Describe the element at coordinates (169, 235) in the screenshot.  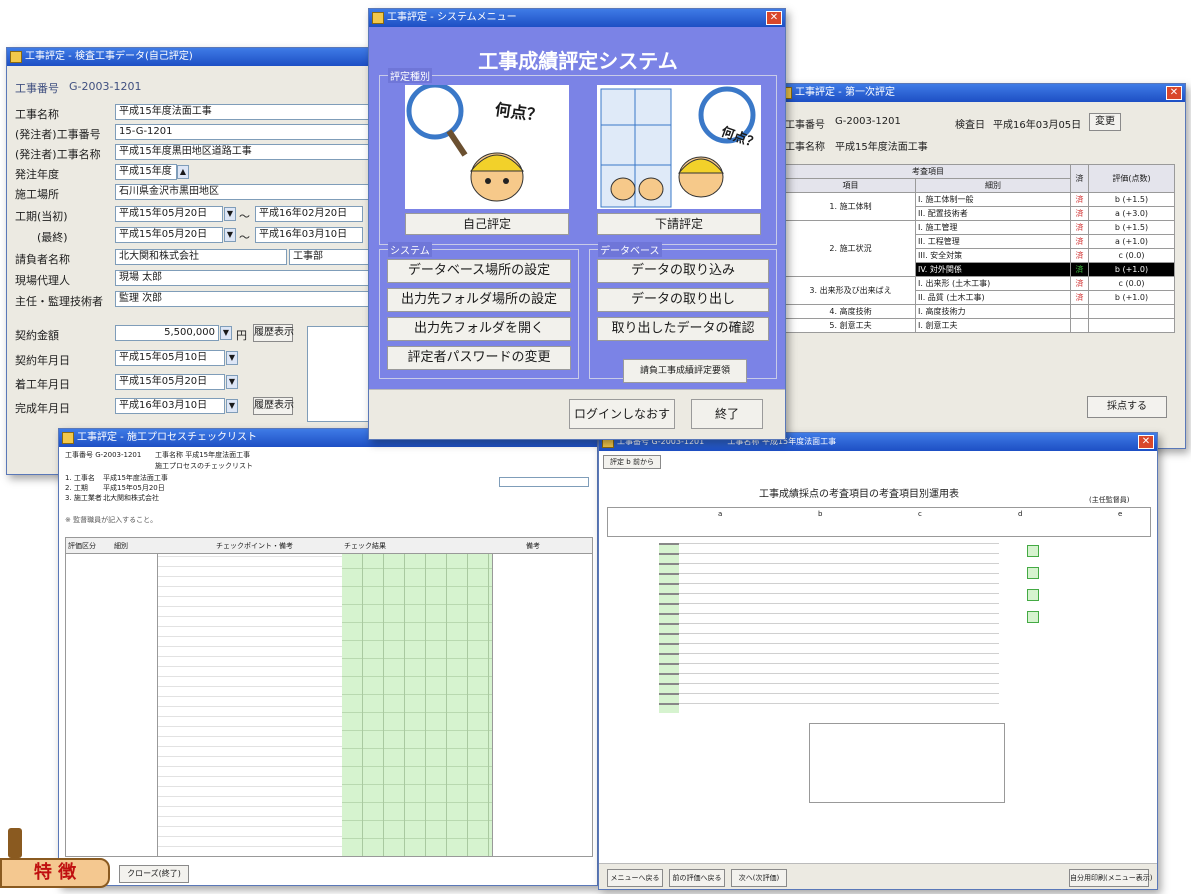
I see `period-final-start-field: 平成15年05月20日` at that location.